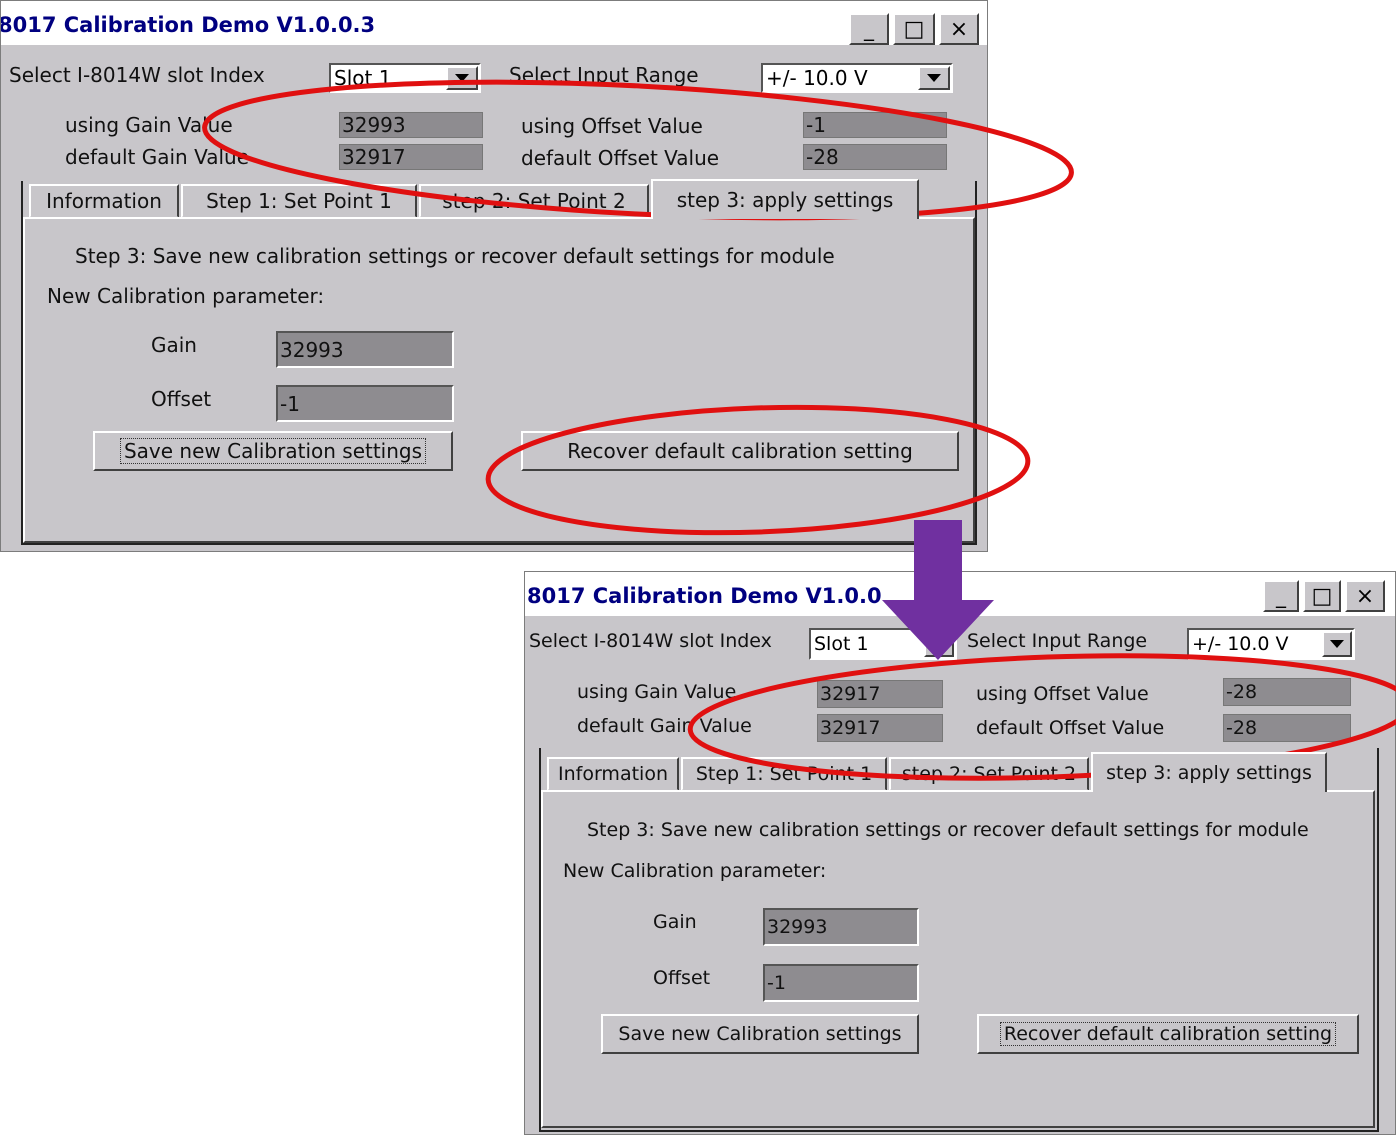  I want to click on top-window-title: 8017 Calibration Demo V1.0.0.3, so click(188, 25).